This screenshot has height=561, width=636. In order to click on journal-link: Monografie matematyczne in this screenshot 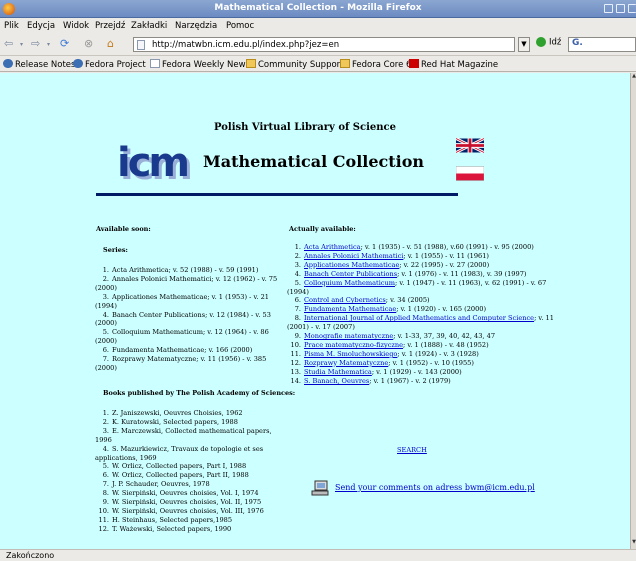, I will do `click(348, 336)`.